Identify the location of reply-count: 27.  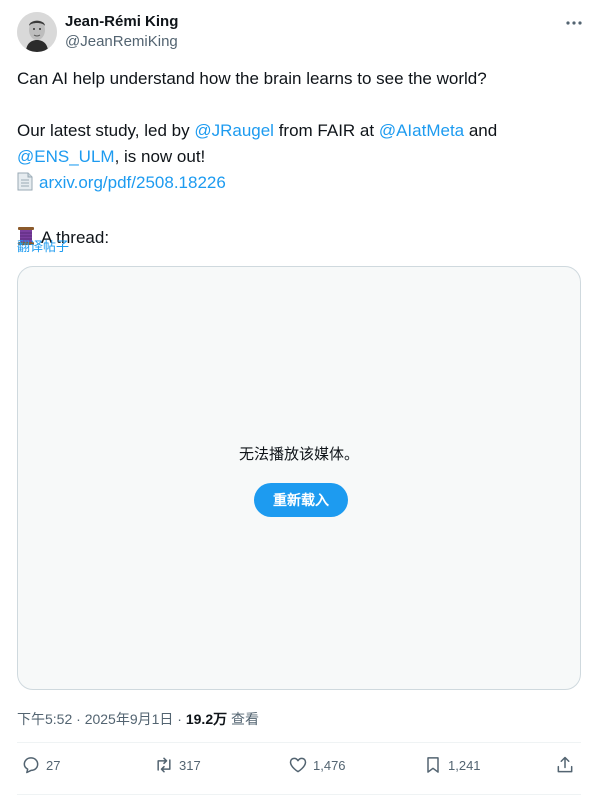
(53, 765).